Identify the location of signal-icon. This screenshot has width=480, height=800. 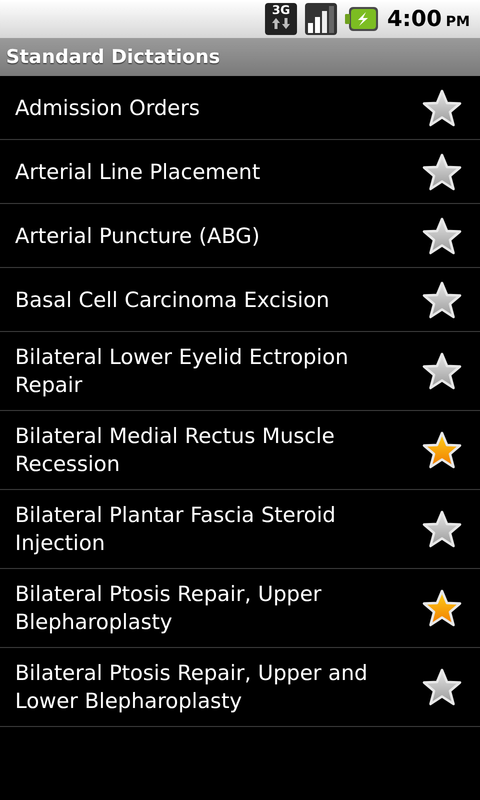
(321, 19).